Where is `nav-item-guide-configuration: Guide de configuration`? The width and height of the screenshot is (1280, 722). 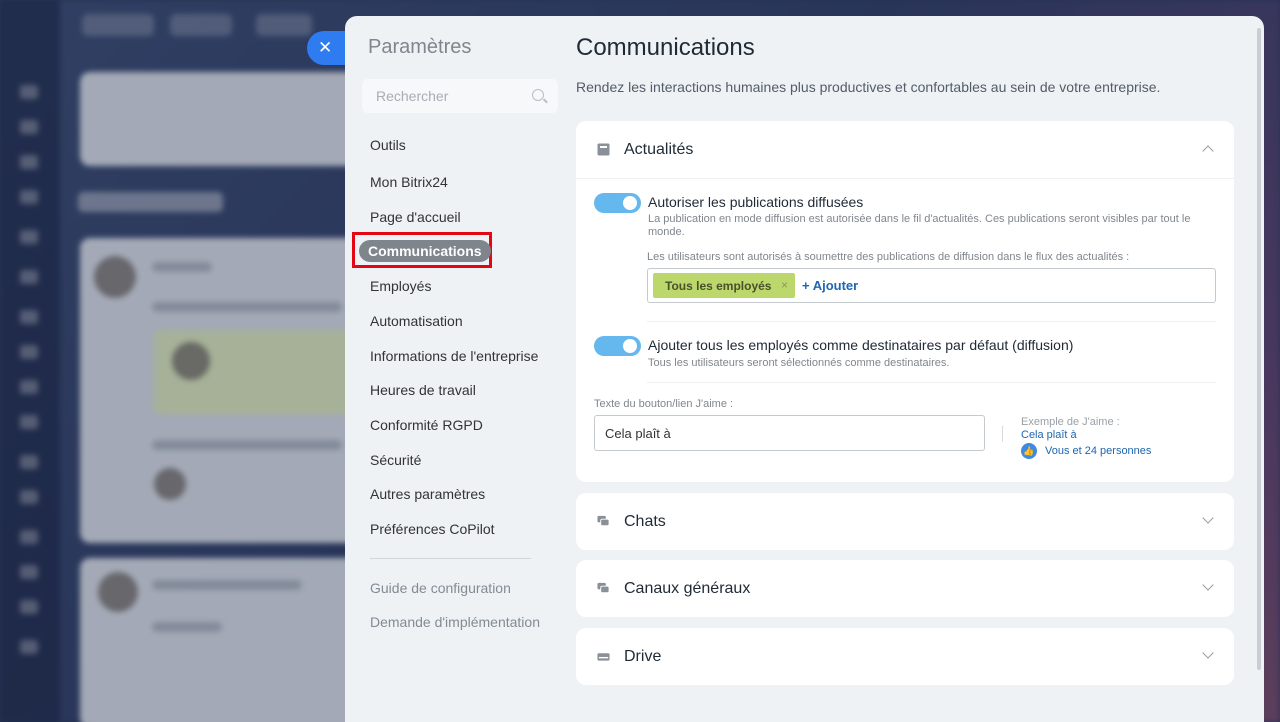
nav-item-guide-configuration: Guide de configuration is located at coordinates (440, 588).